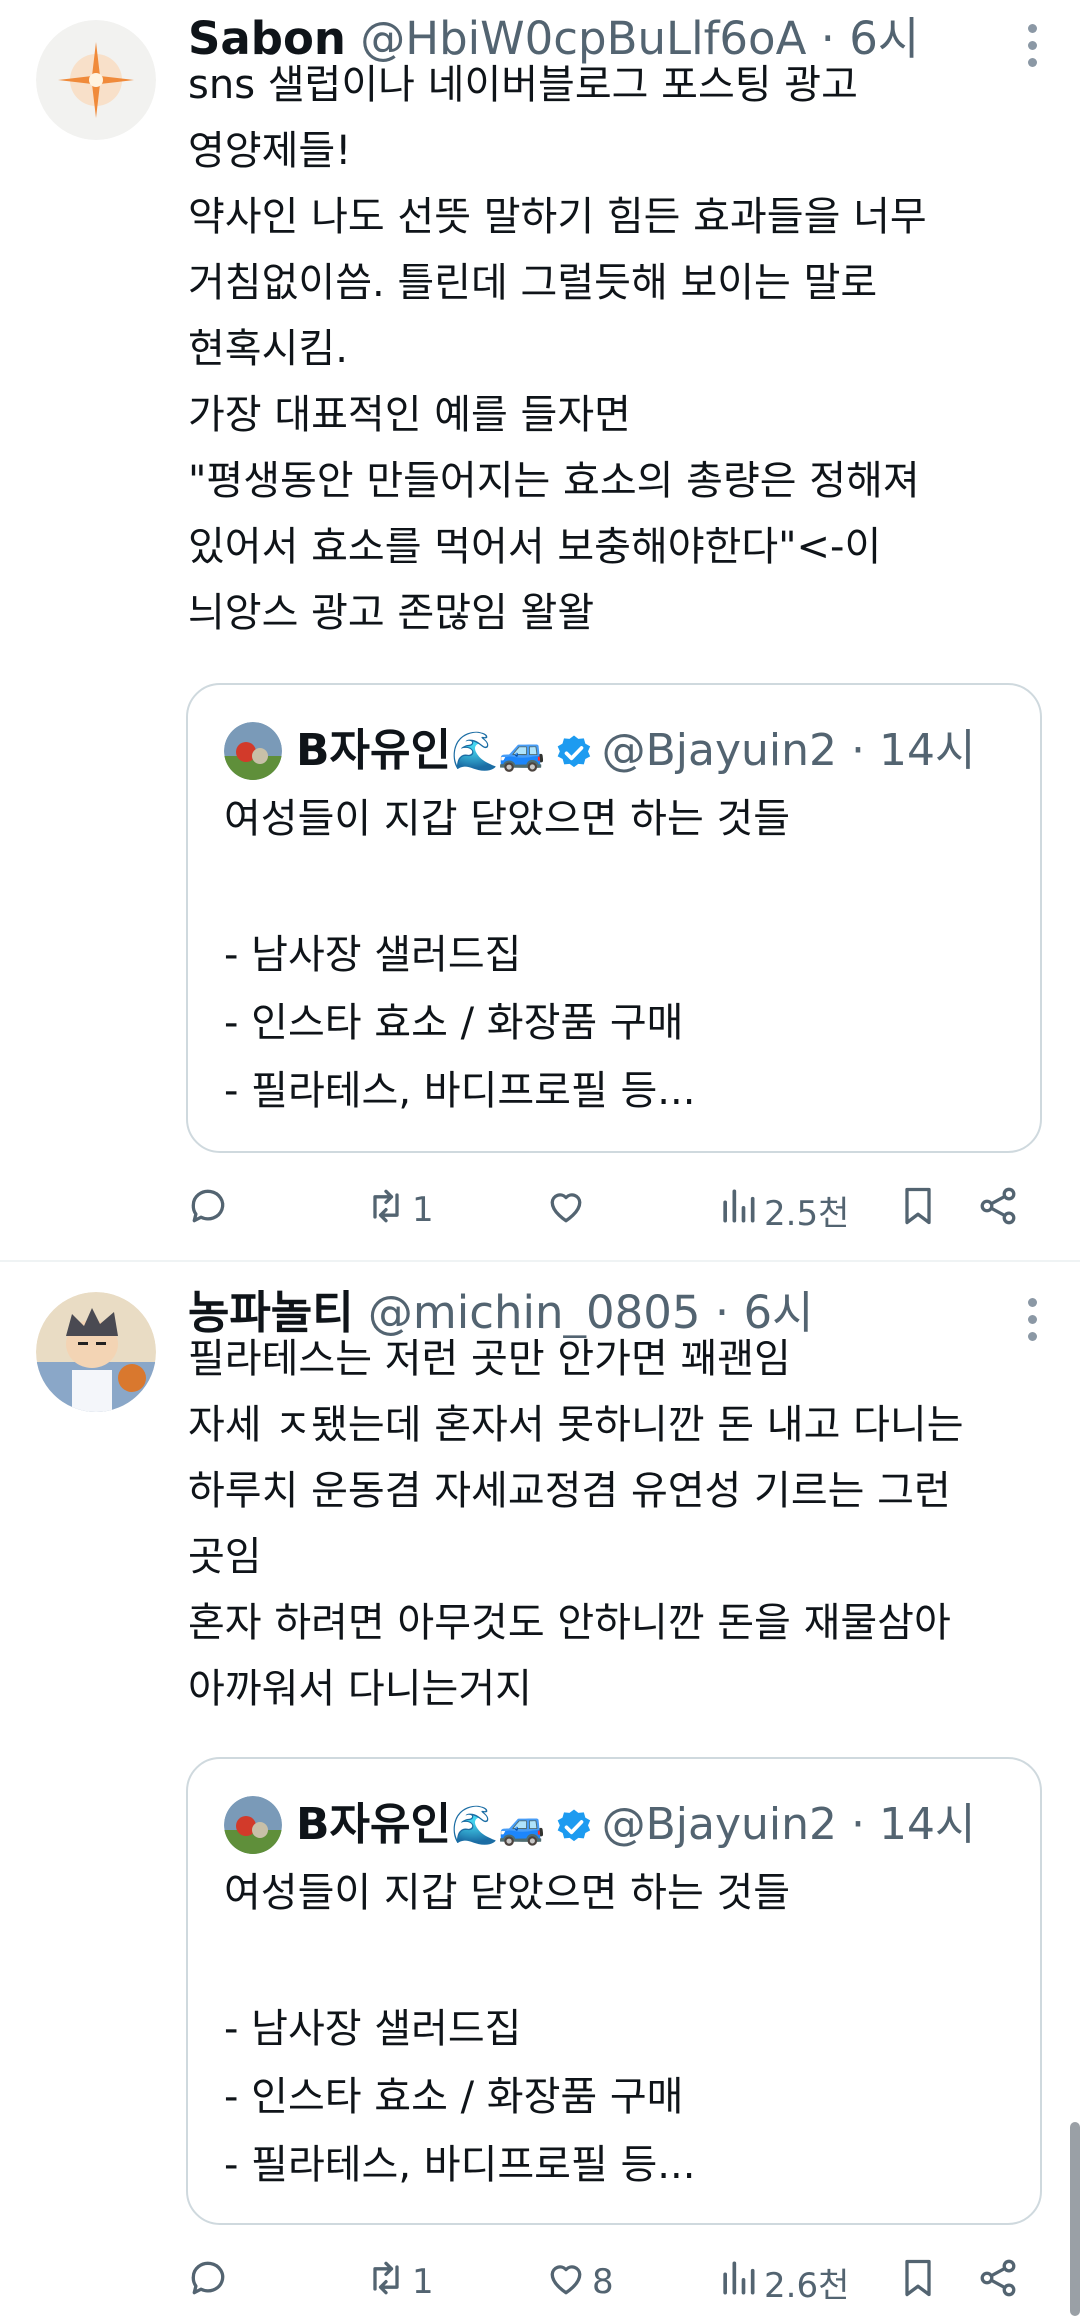  I want to click on action-bar: 1 2.5천, so click(614, 1210).